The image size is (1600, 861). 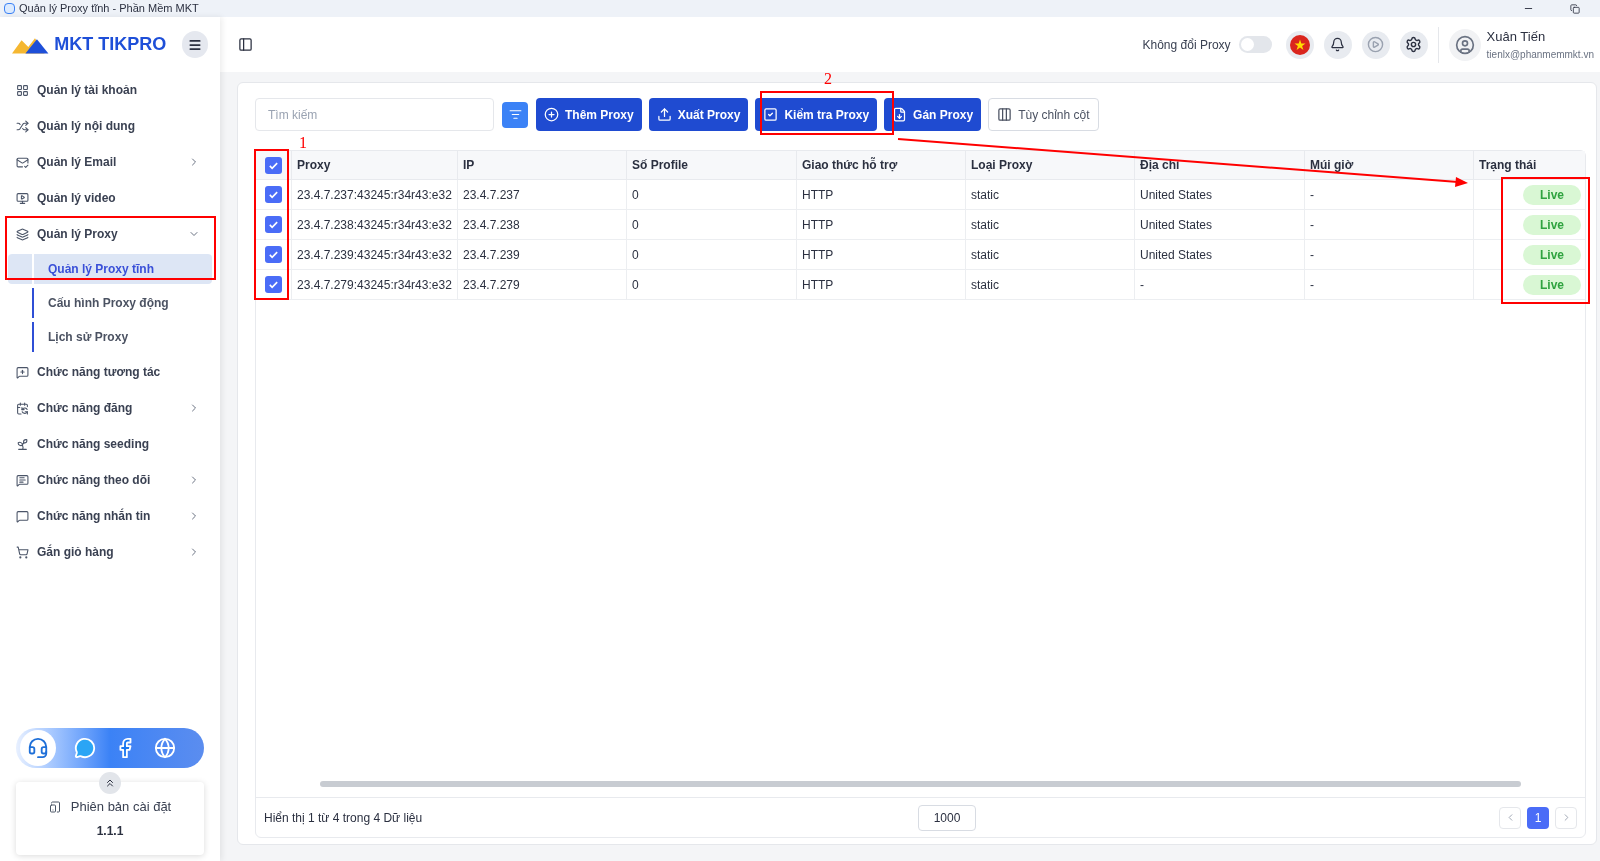 I want to click on chevrons-up-icon, so click(x=110, y=783).